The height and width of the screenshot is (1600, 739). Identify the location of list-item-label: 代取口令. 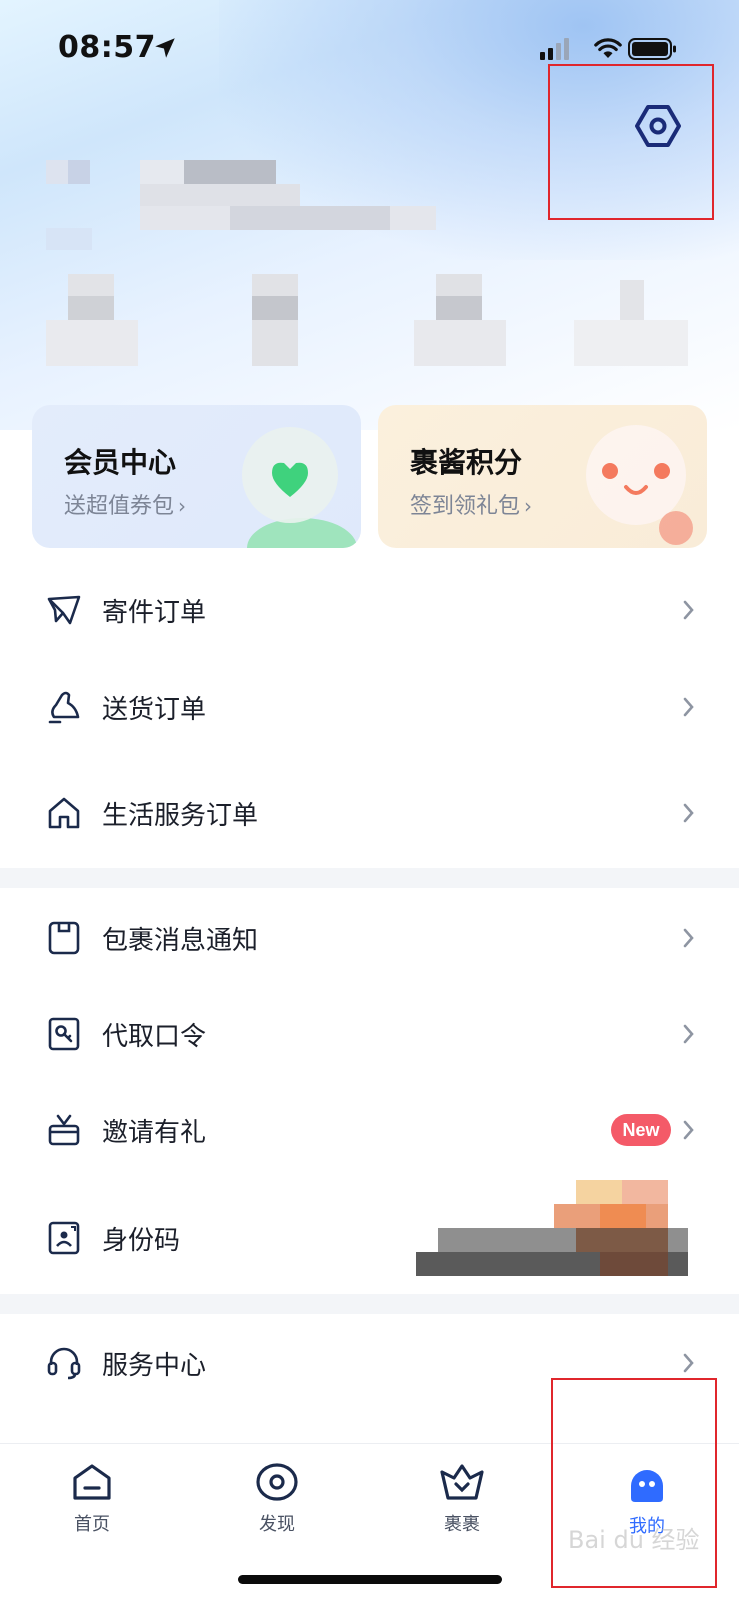
(154, 1036).